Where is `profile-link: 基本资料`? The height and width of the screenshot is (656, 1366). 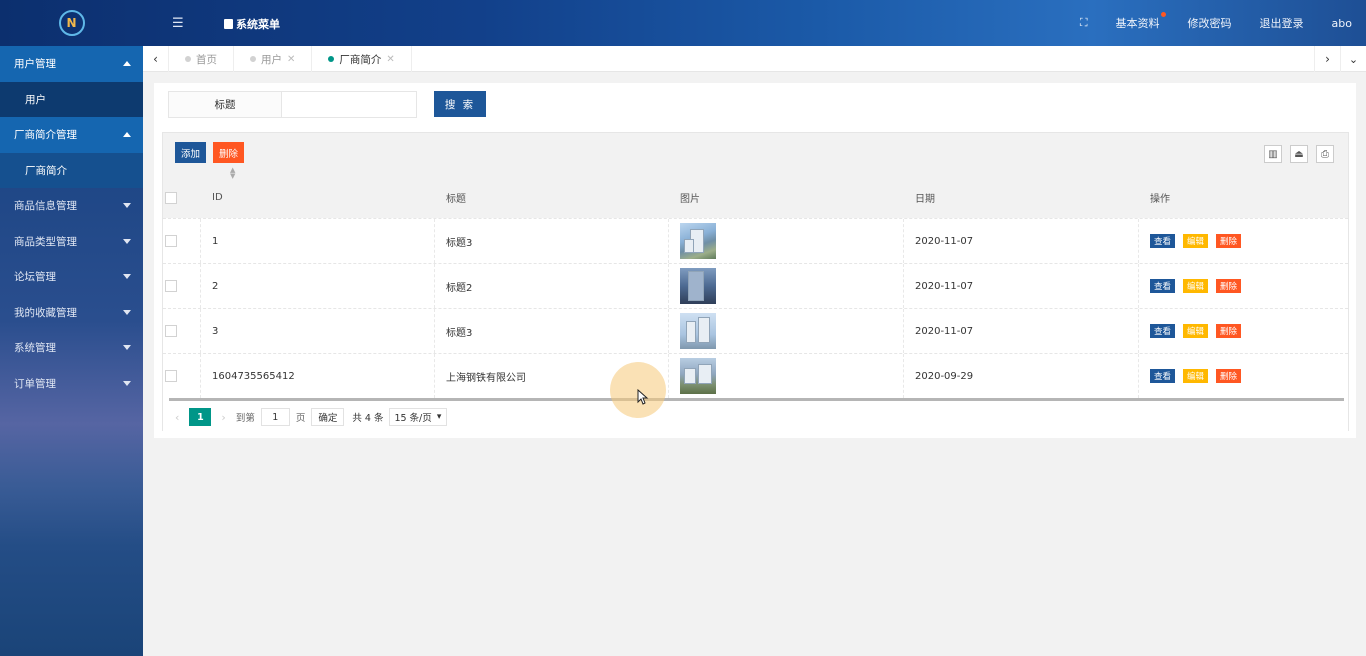
profile-link: 基本资料 is located at coordinates (1138, 21).